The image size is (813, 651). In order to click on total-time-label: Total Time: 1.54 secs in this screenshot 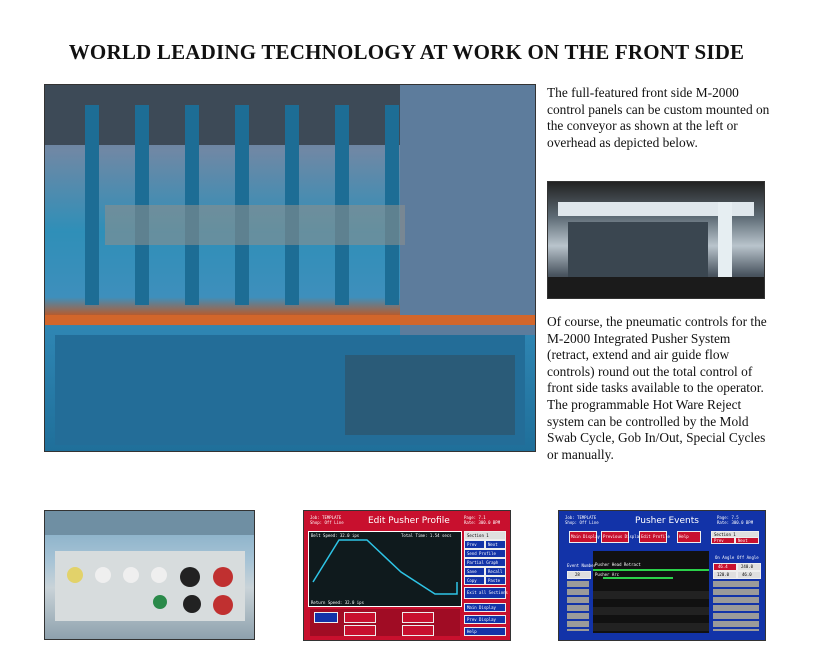, I will do `click(426, 535)`.